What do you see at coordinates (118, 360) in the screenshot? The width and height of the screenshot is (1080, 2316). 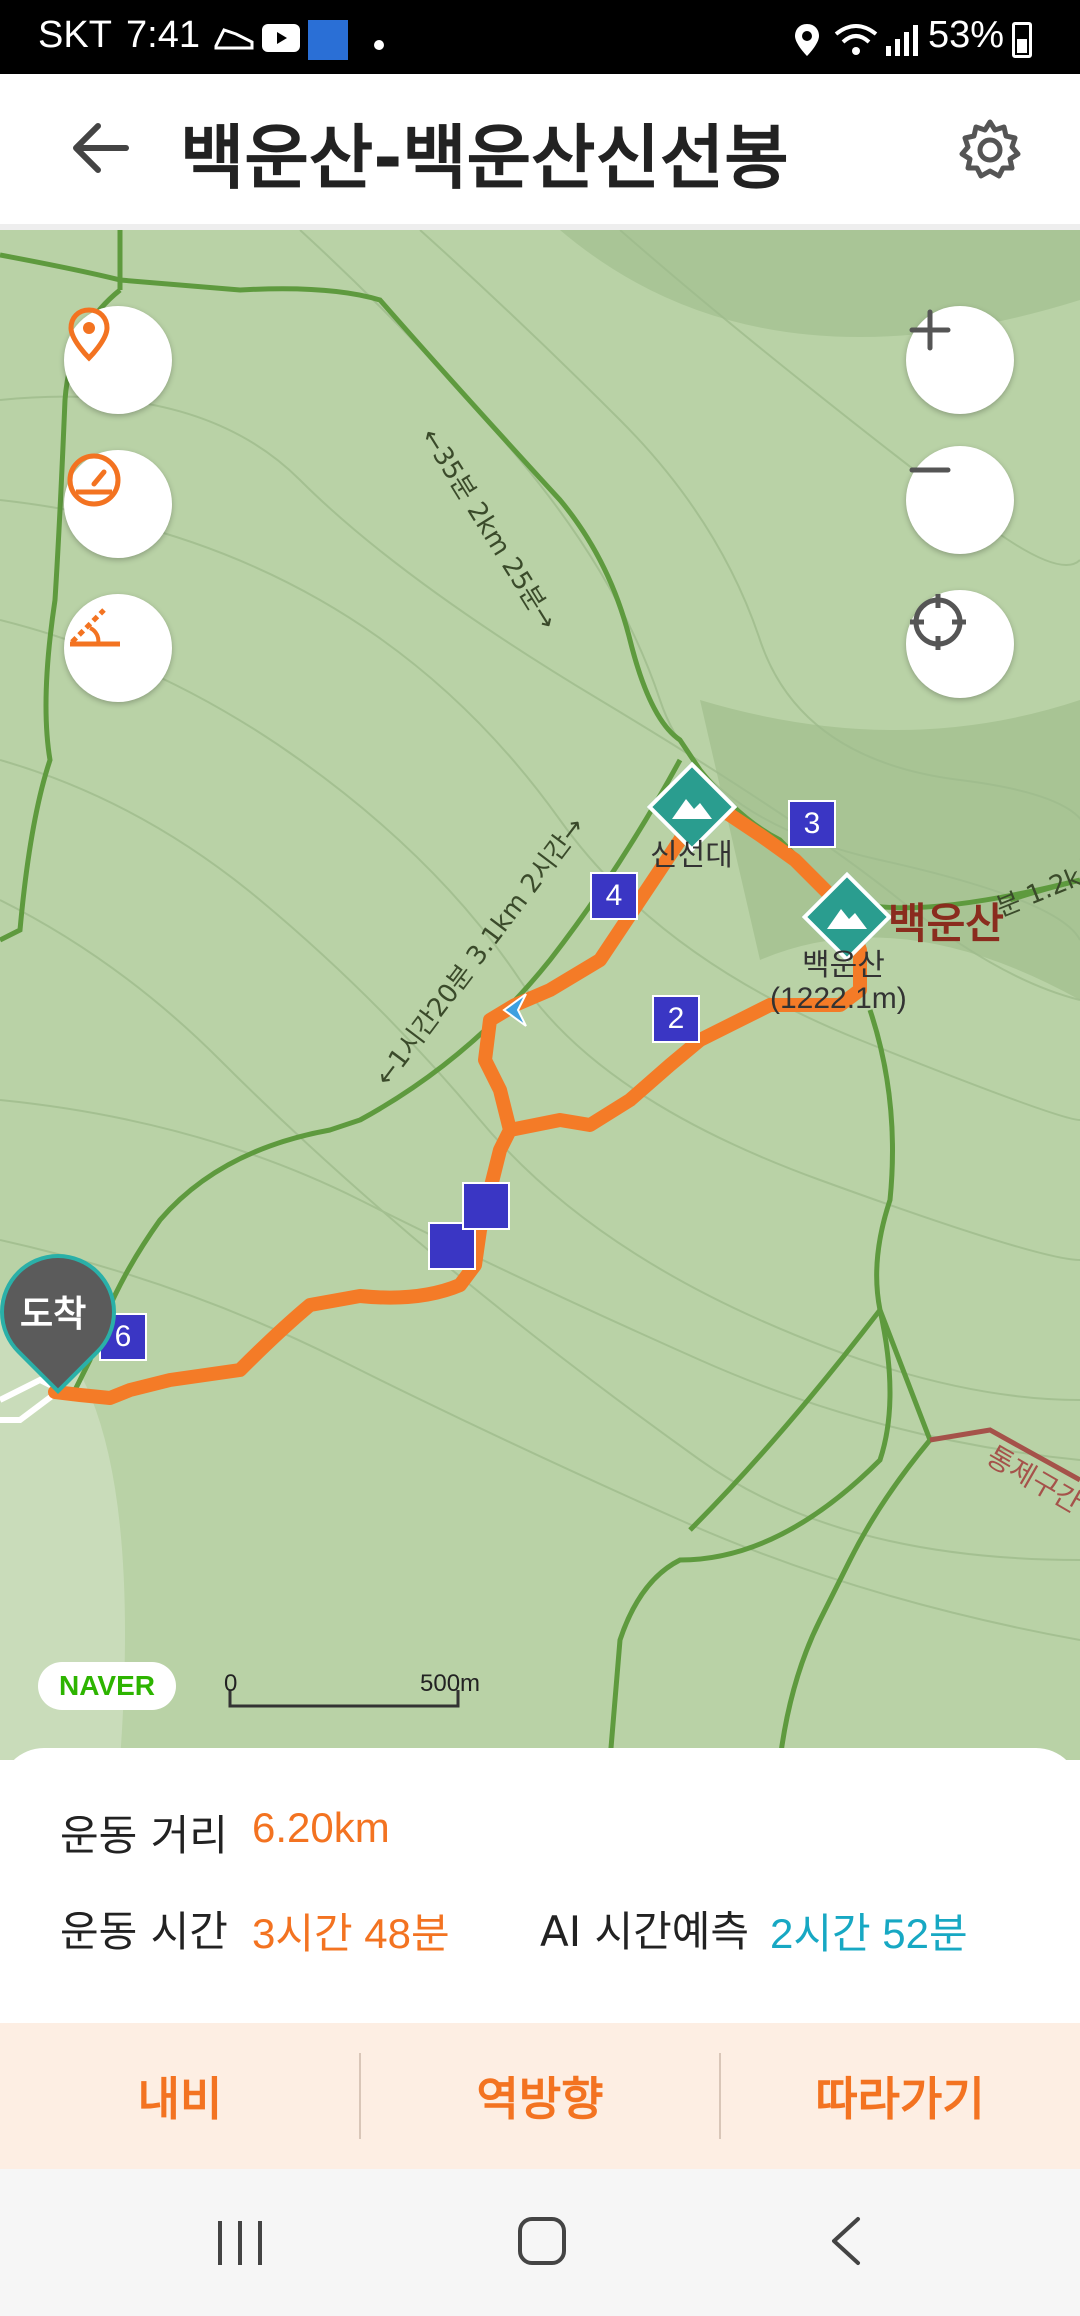 I see `my-location-button` at bounding box center [118, 360].